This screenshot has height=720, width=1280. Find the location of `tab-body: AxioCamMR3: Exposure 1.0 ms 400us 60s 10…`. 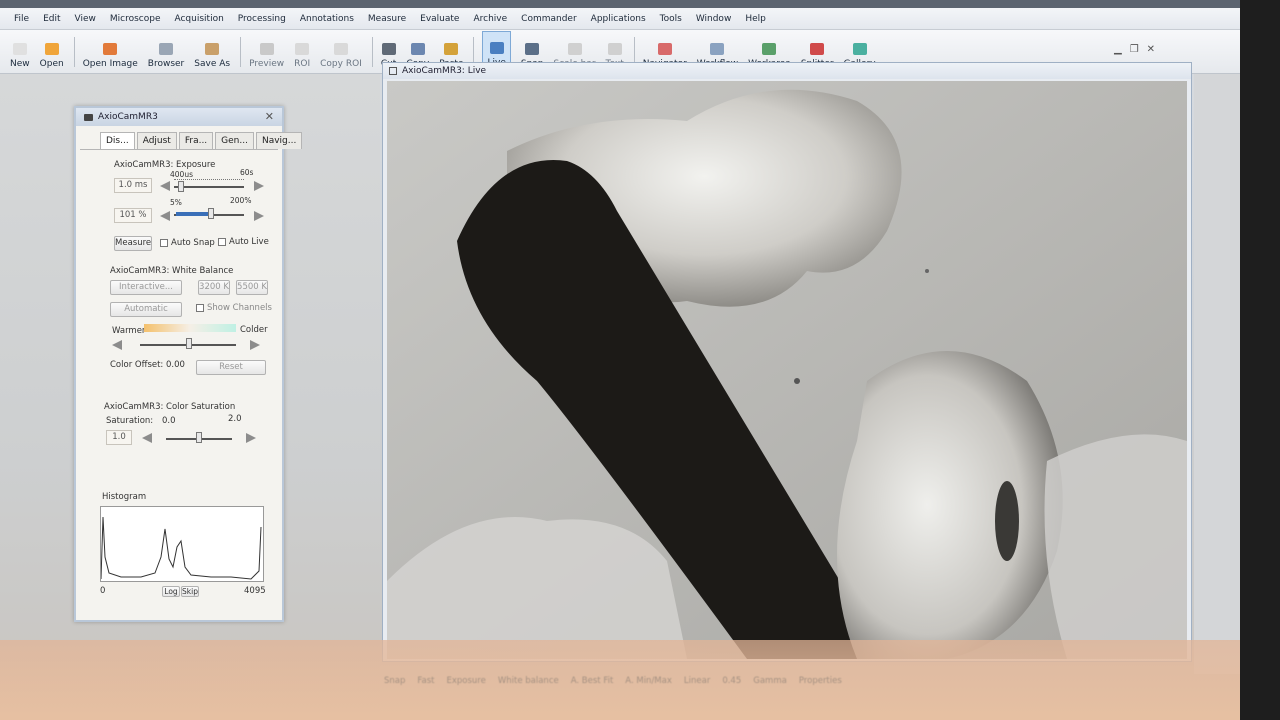

tab-body: AxioCamMR3: Exposure 1.0 ms 400us 60s 10… is located at coordinates (179, 383).